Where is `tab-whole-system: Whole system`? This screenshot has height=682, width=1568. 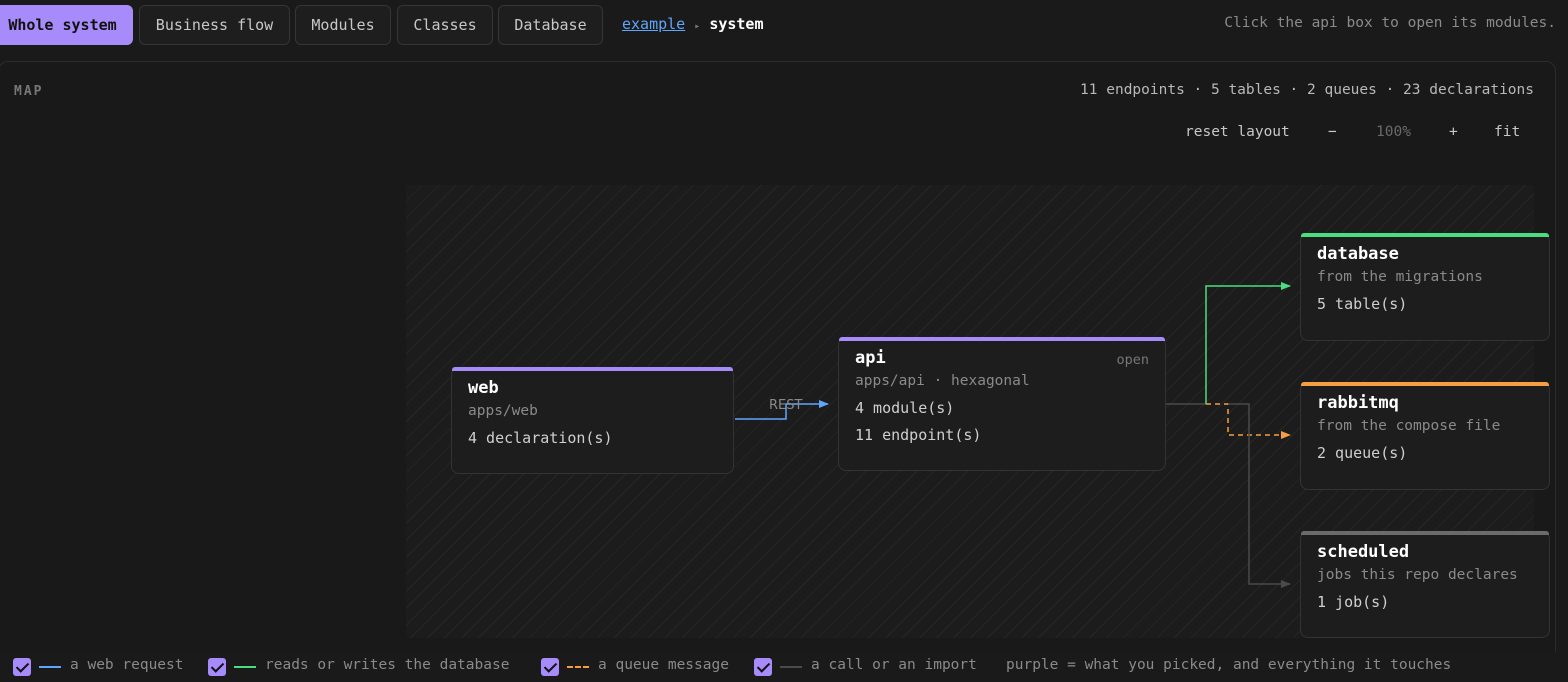 tab-whole-system: Whole system is located at coordinates (66, 25).